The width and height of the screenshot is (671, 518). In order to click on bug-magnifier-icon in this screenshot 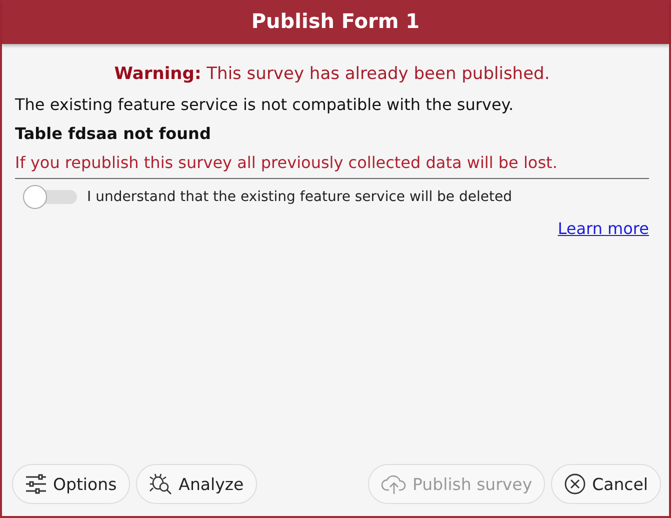, I will do `click(160, 484)`.